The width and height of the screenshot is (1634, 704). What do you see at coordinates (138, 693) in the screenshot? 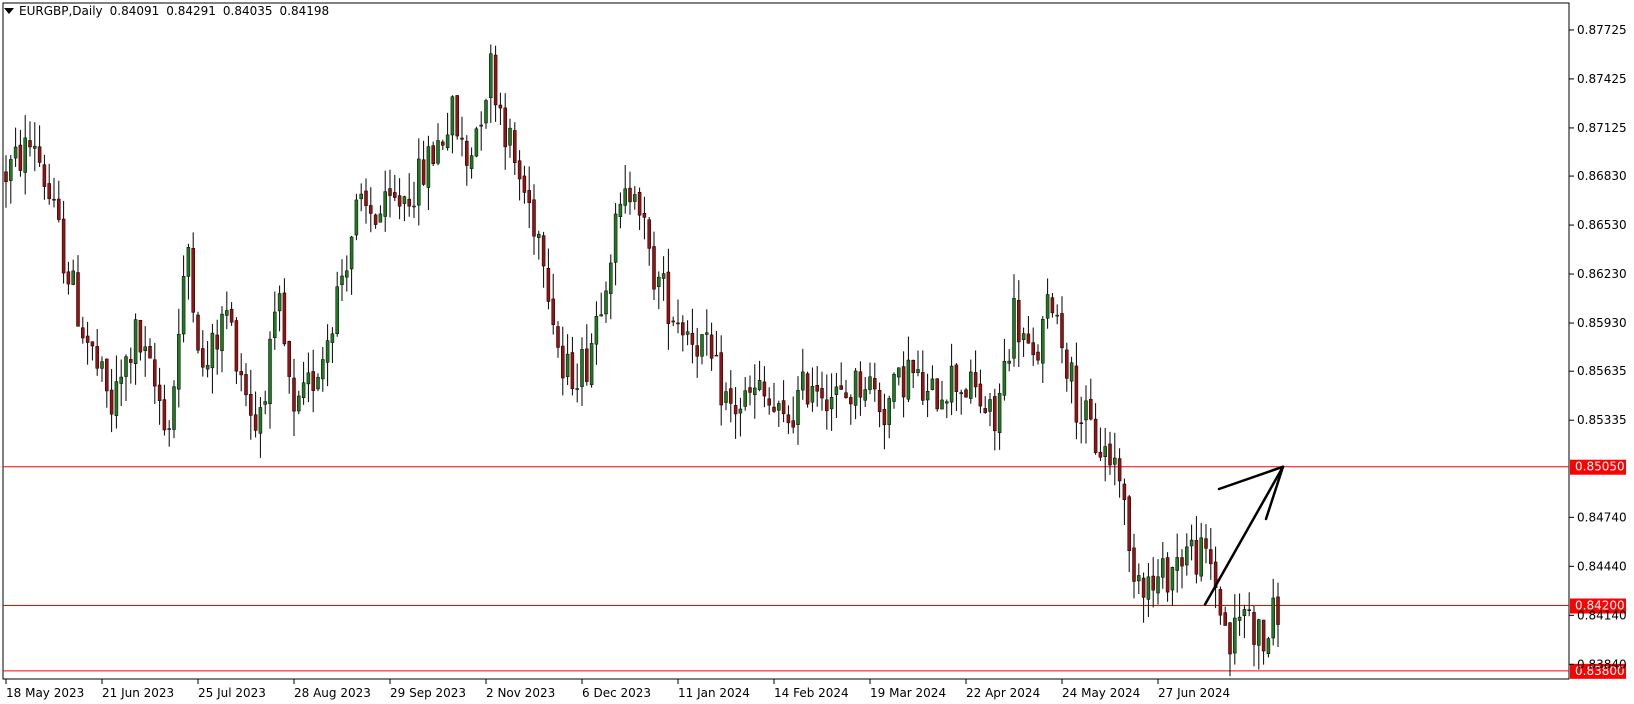
I see `date-tick-label: 21 Jun 2023` at bounding box center [138, 693].